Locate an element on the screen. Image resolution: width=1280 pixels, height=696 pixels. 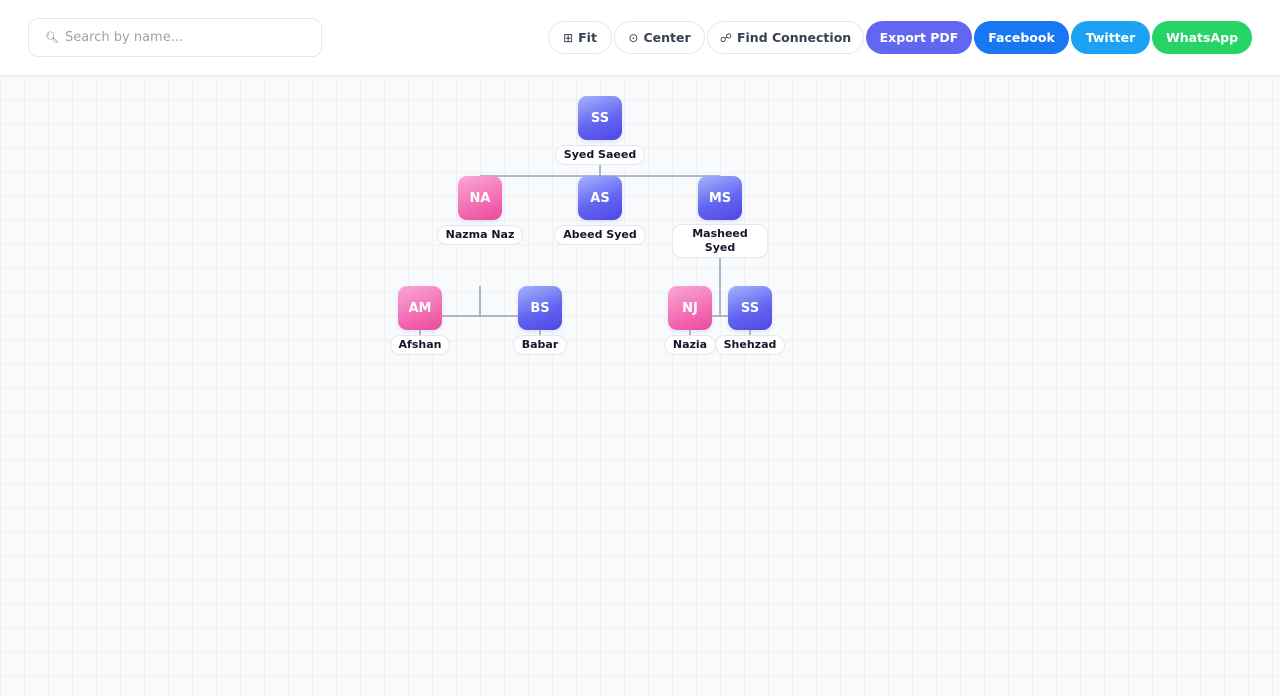
name-label-nazma-naz: Nazma Naz is located at coordinates (480, 235).